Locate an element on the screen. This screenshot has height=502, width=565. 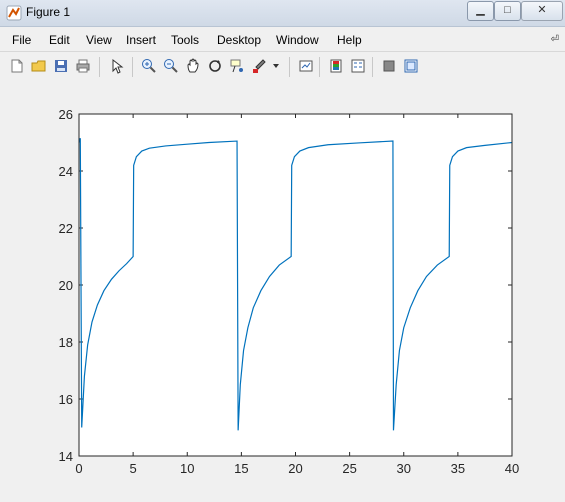
save-icon is located at coordinates (61, 66).